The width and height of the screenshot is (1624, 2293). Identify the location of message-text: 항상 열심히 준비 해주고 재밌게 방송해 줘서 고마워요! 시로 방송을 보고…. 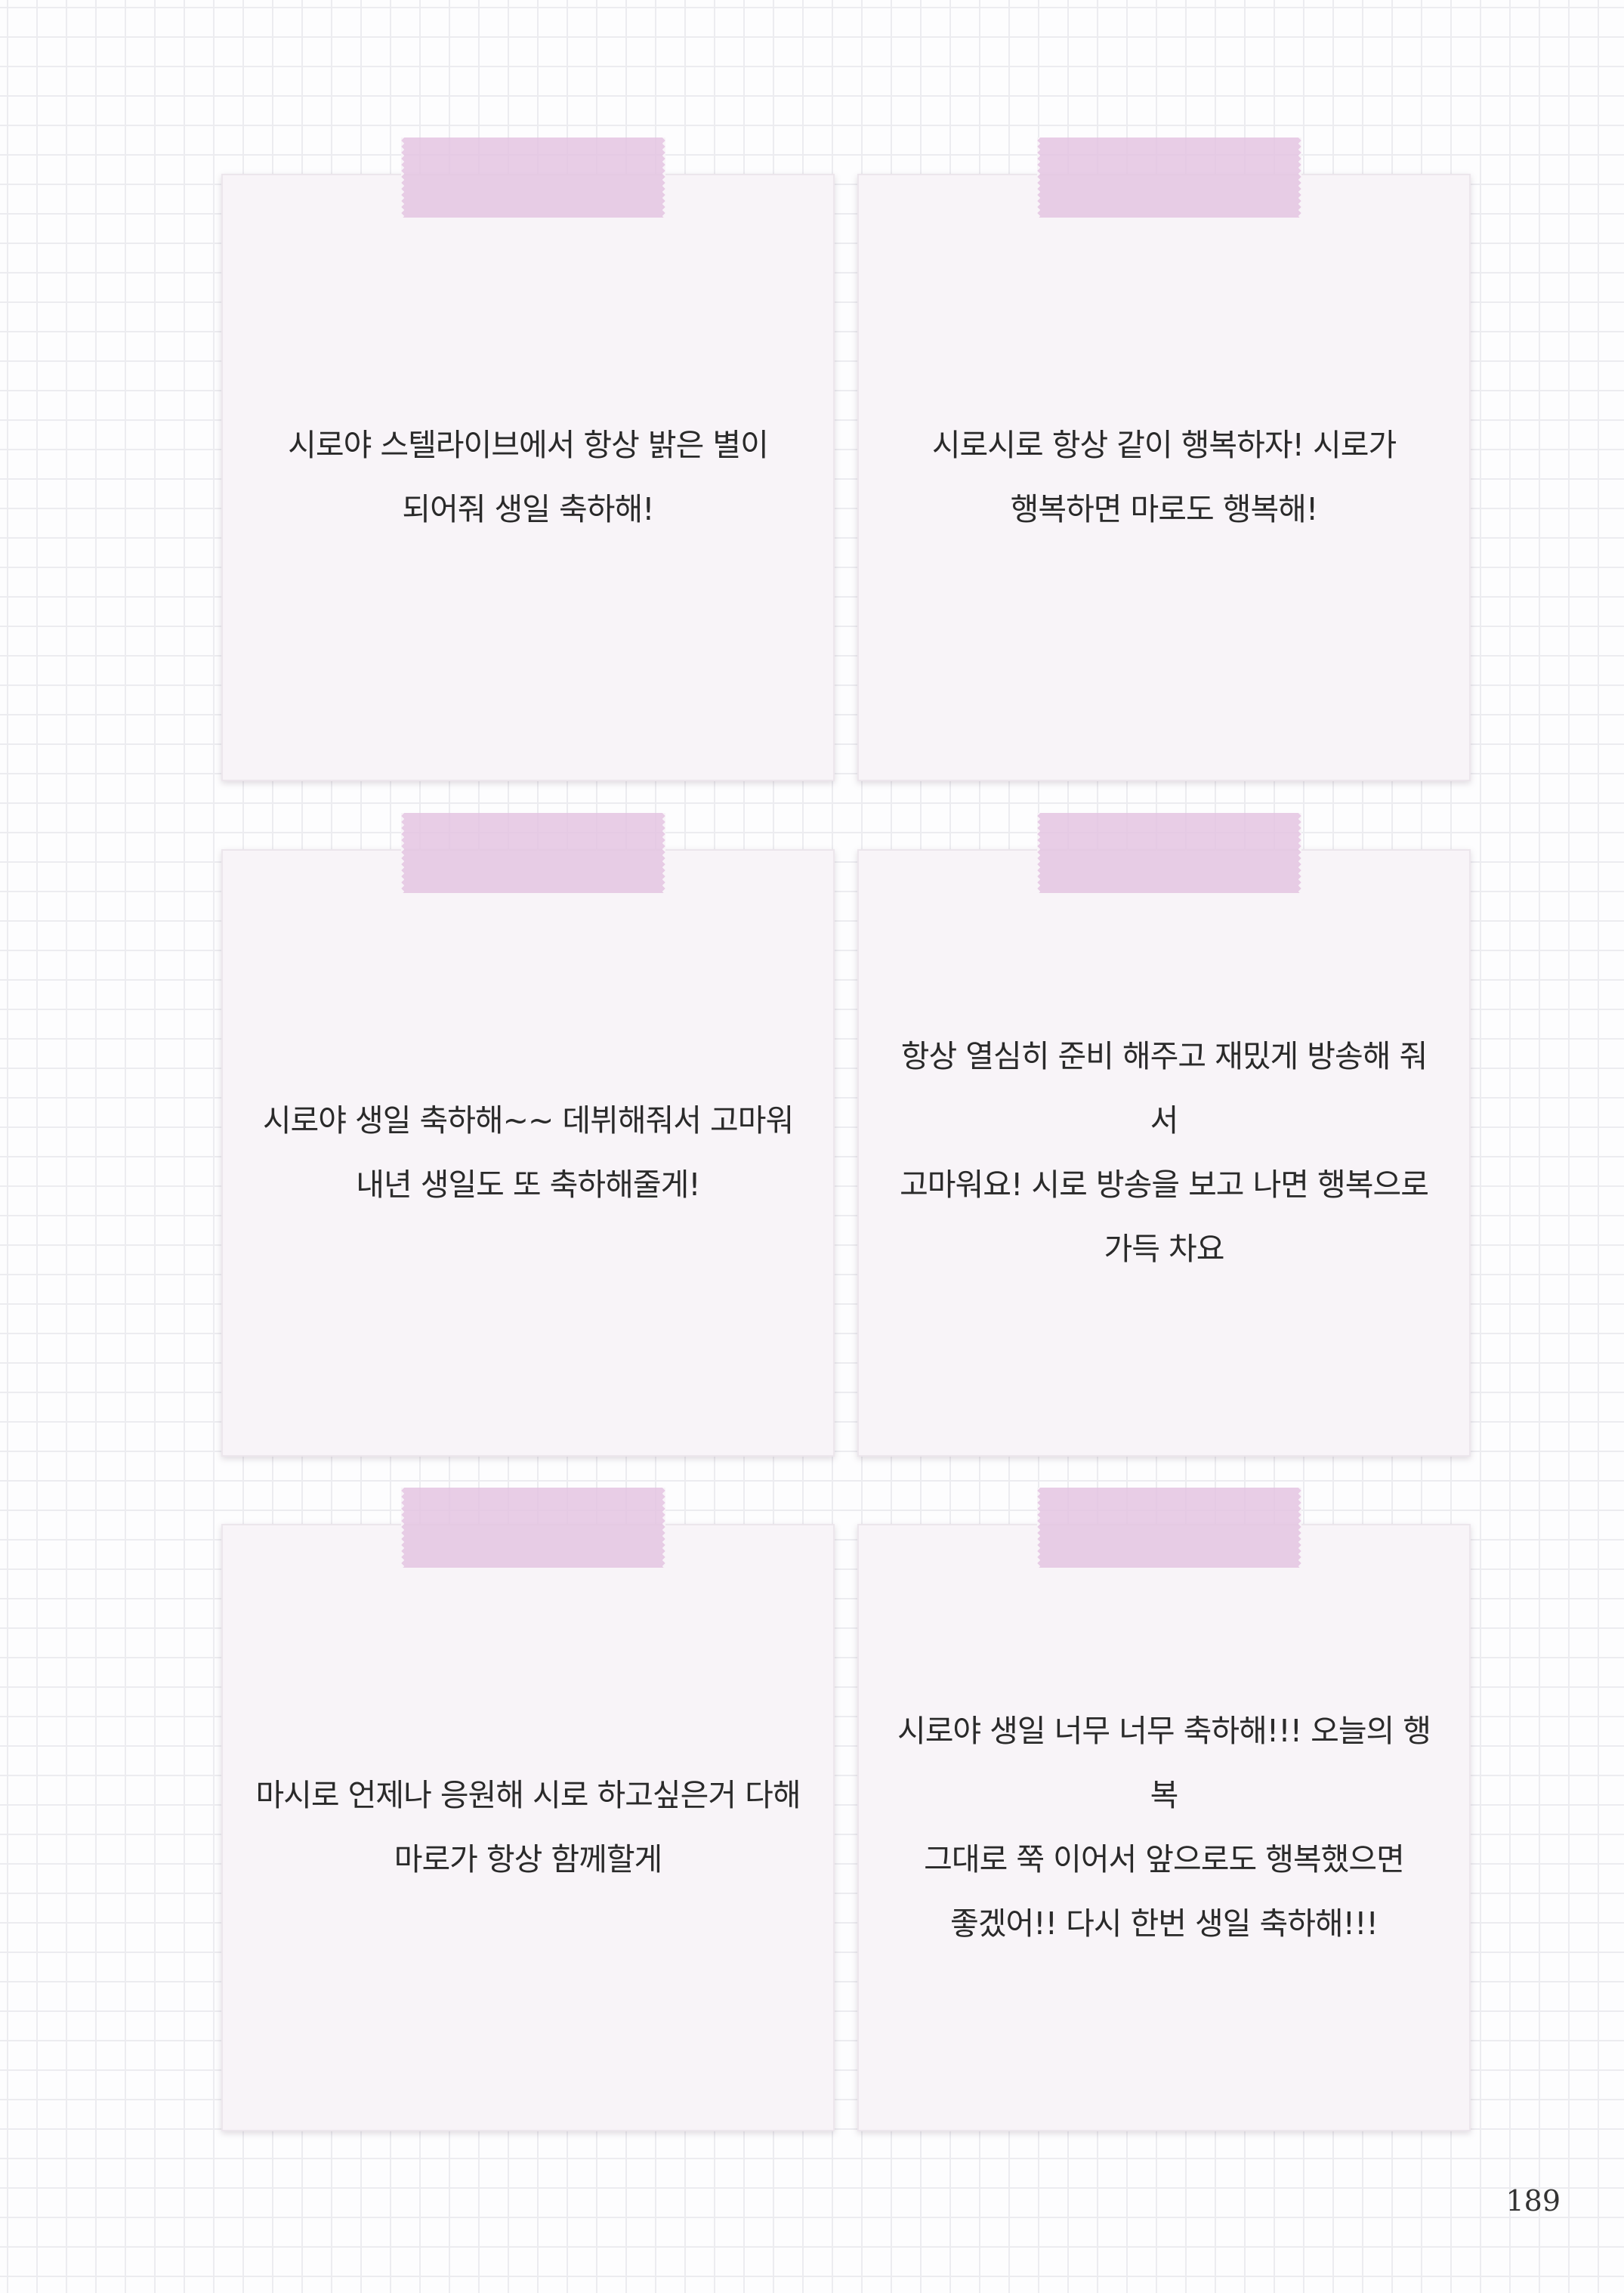
(1164, 1152).